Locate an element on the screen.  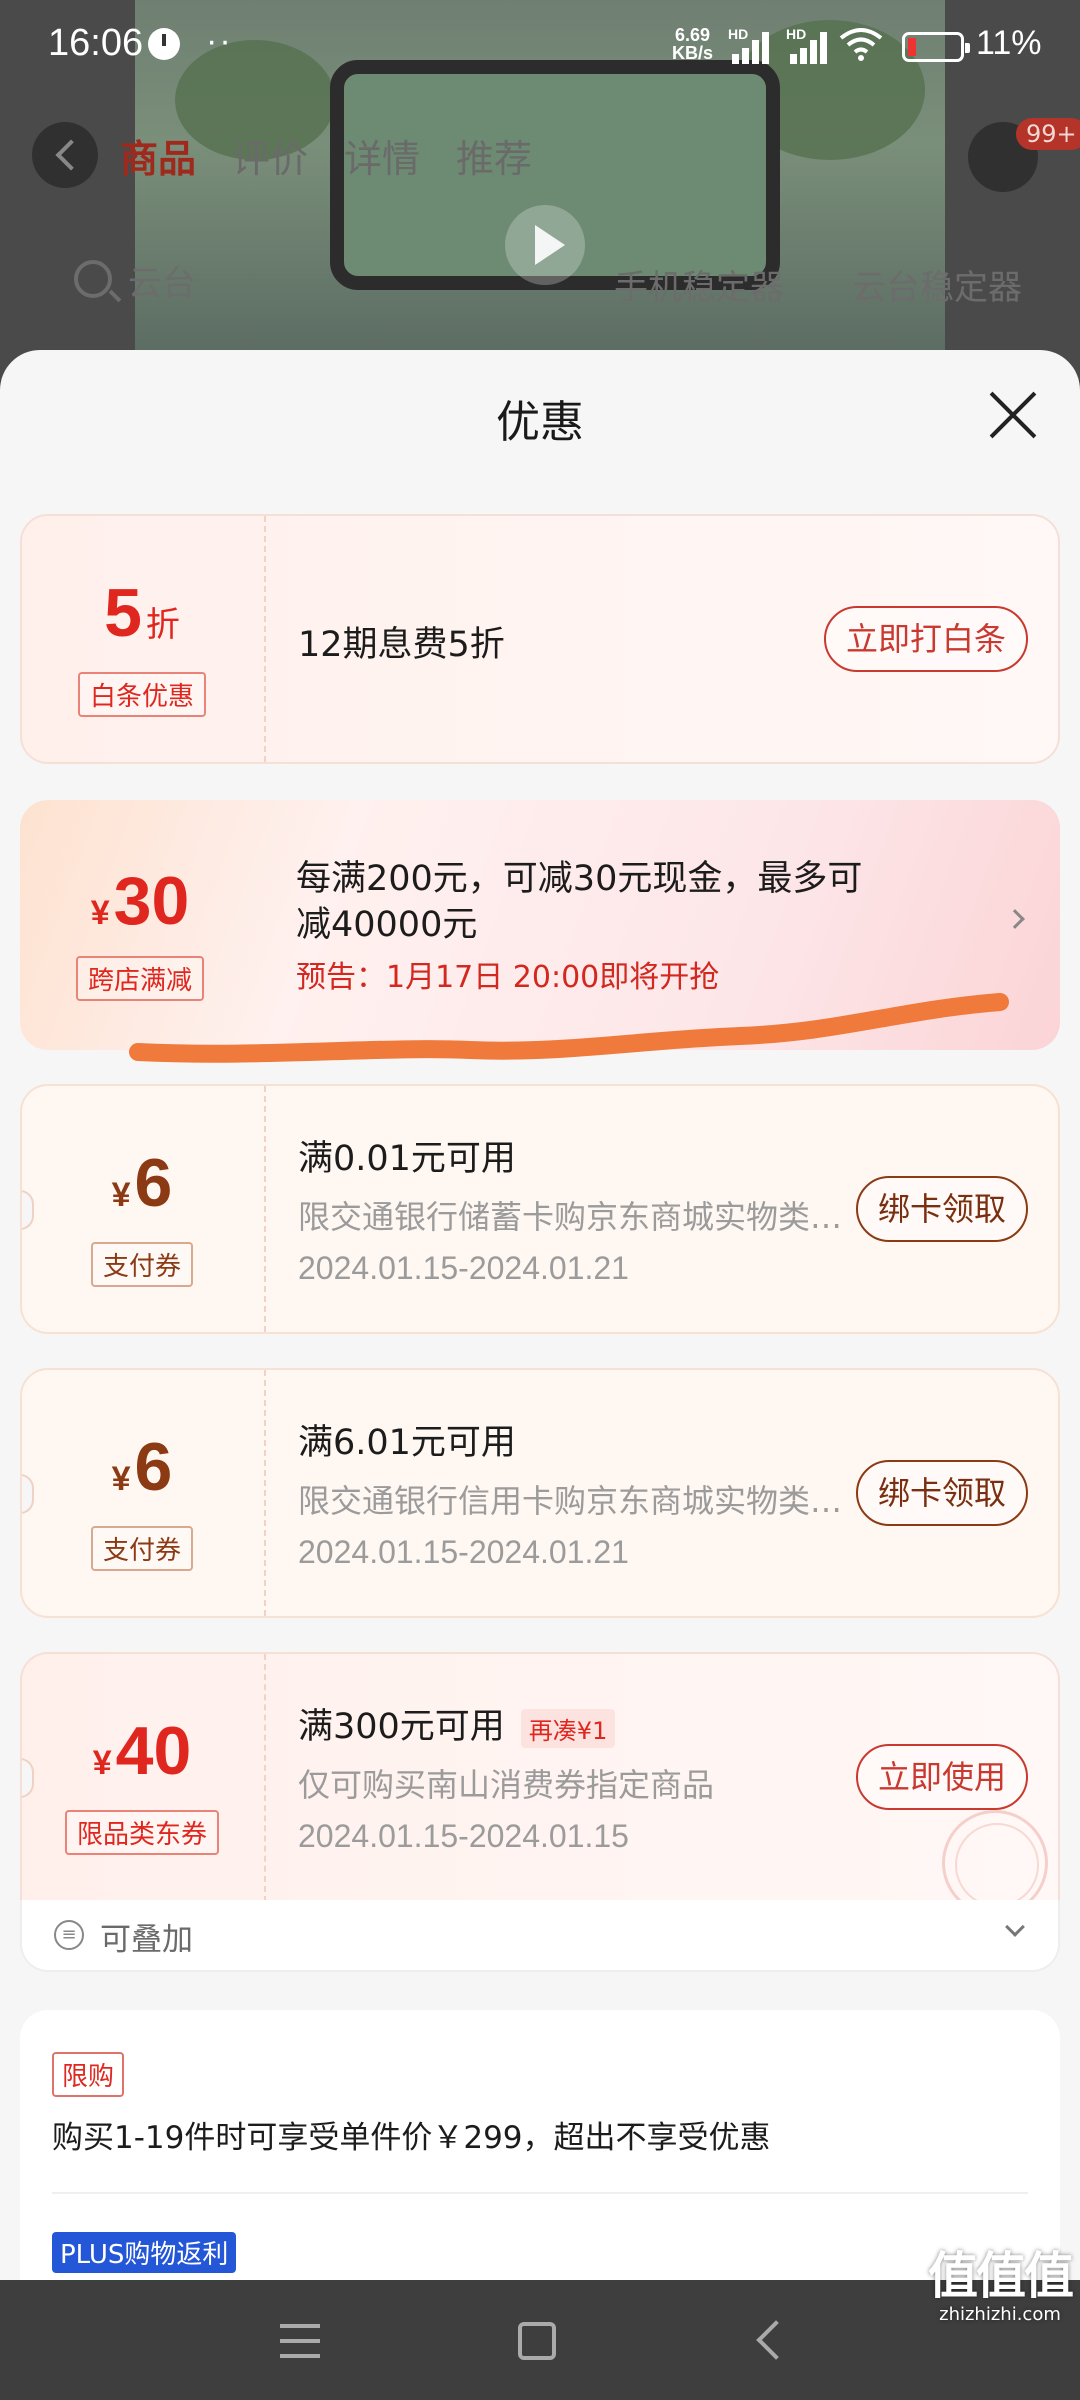
watermark-logo: 值值值 zhizhizhi.com is located at coordinates (1001, 2286).